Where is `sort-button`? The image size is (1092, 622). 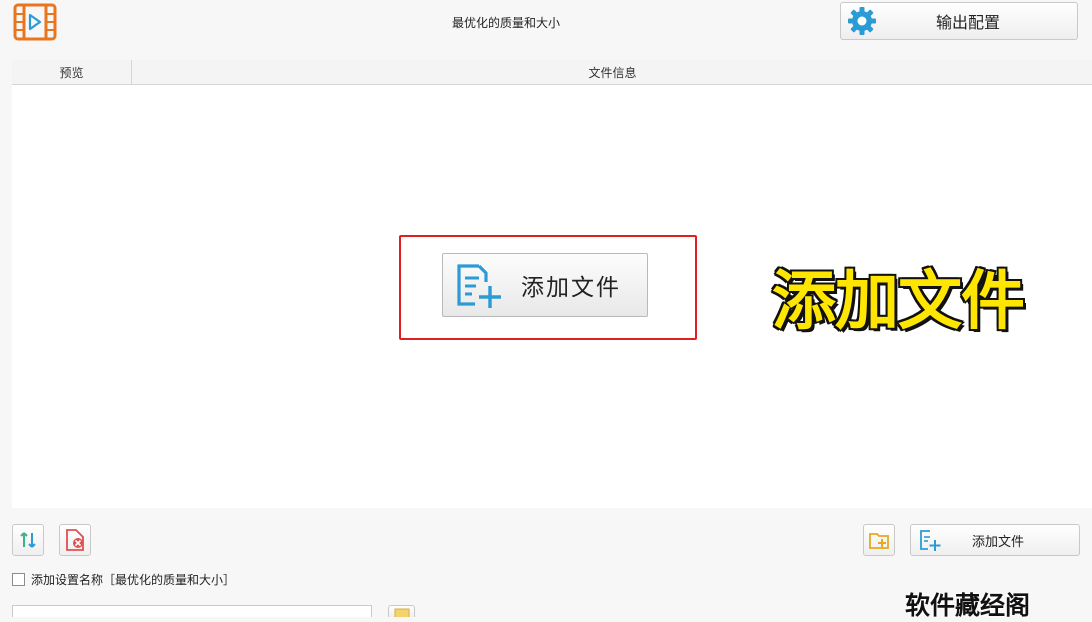
sort-button is located at coordinates (28, 540).